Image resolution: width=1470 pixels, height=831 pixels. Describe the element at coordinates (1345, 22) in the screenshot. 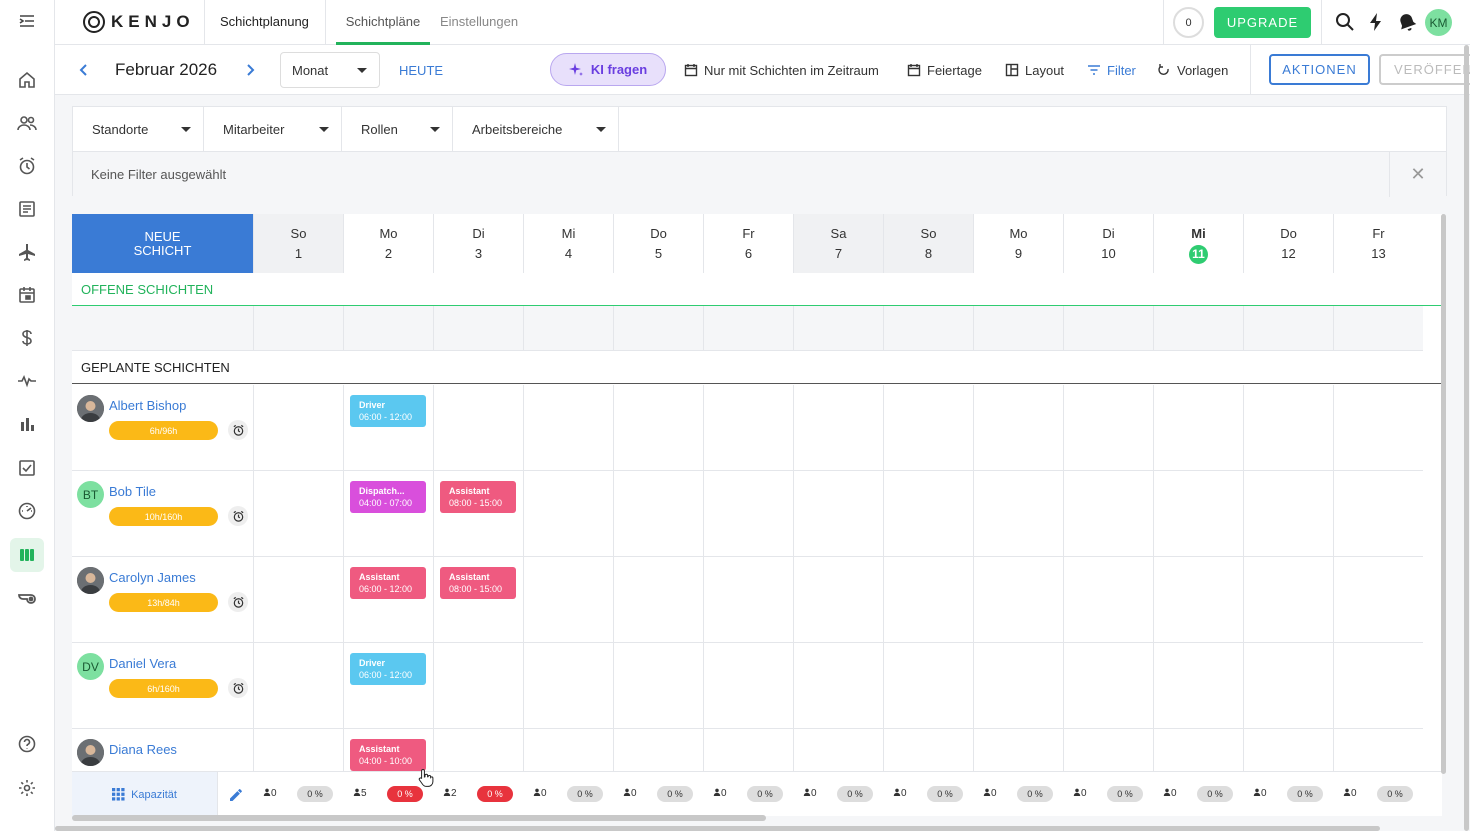

I see `search-icon` at that location.